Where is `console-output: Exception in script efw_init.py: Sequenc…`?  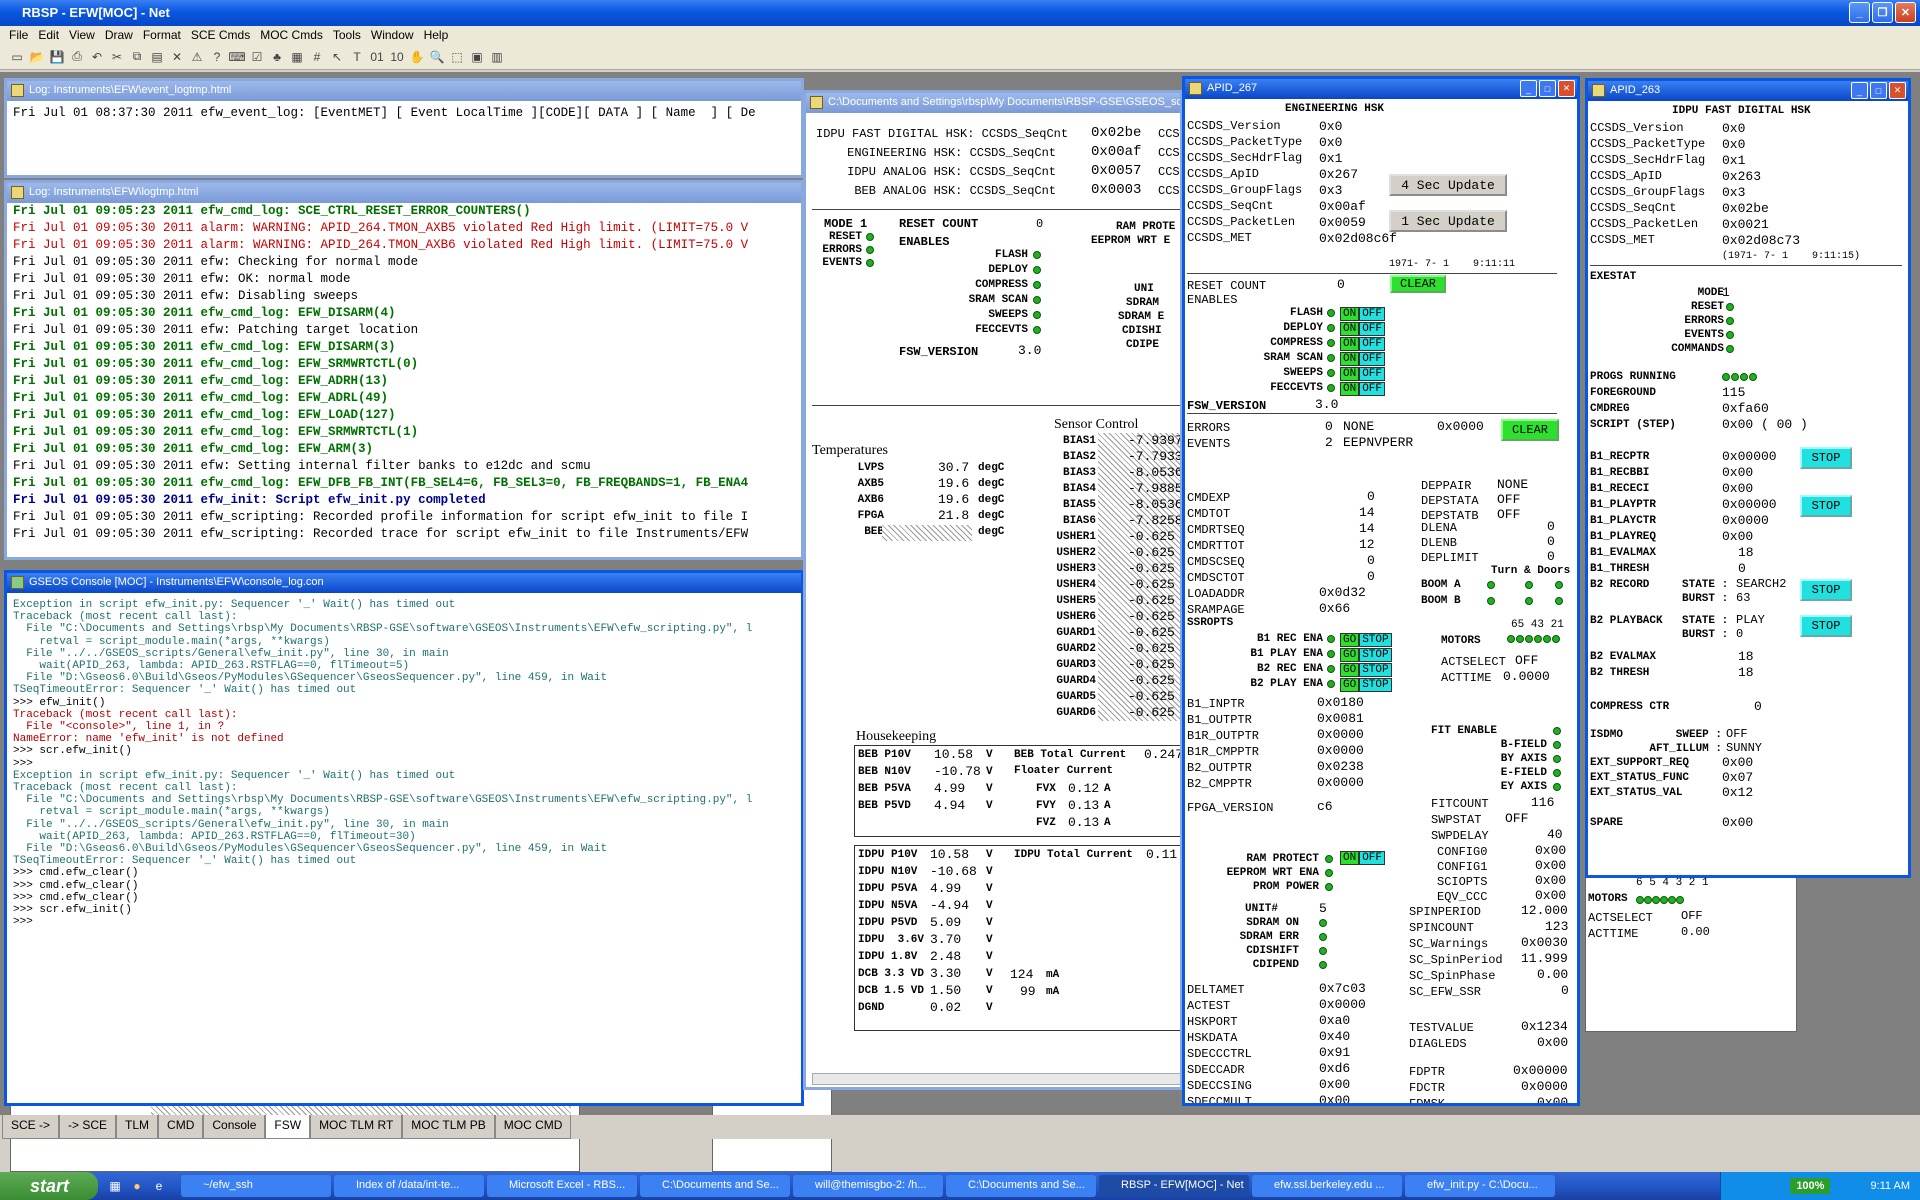
console-output: Exception in script efw_init.py: Sequenc… is located at coordinates (404, 760).